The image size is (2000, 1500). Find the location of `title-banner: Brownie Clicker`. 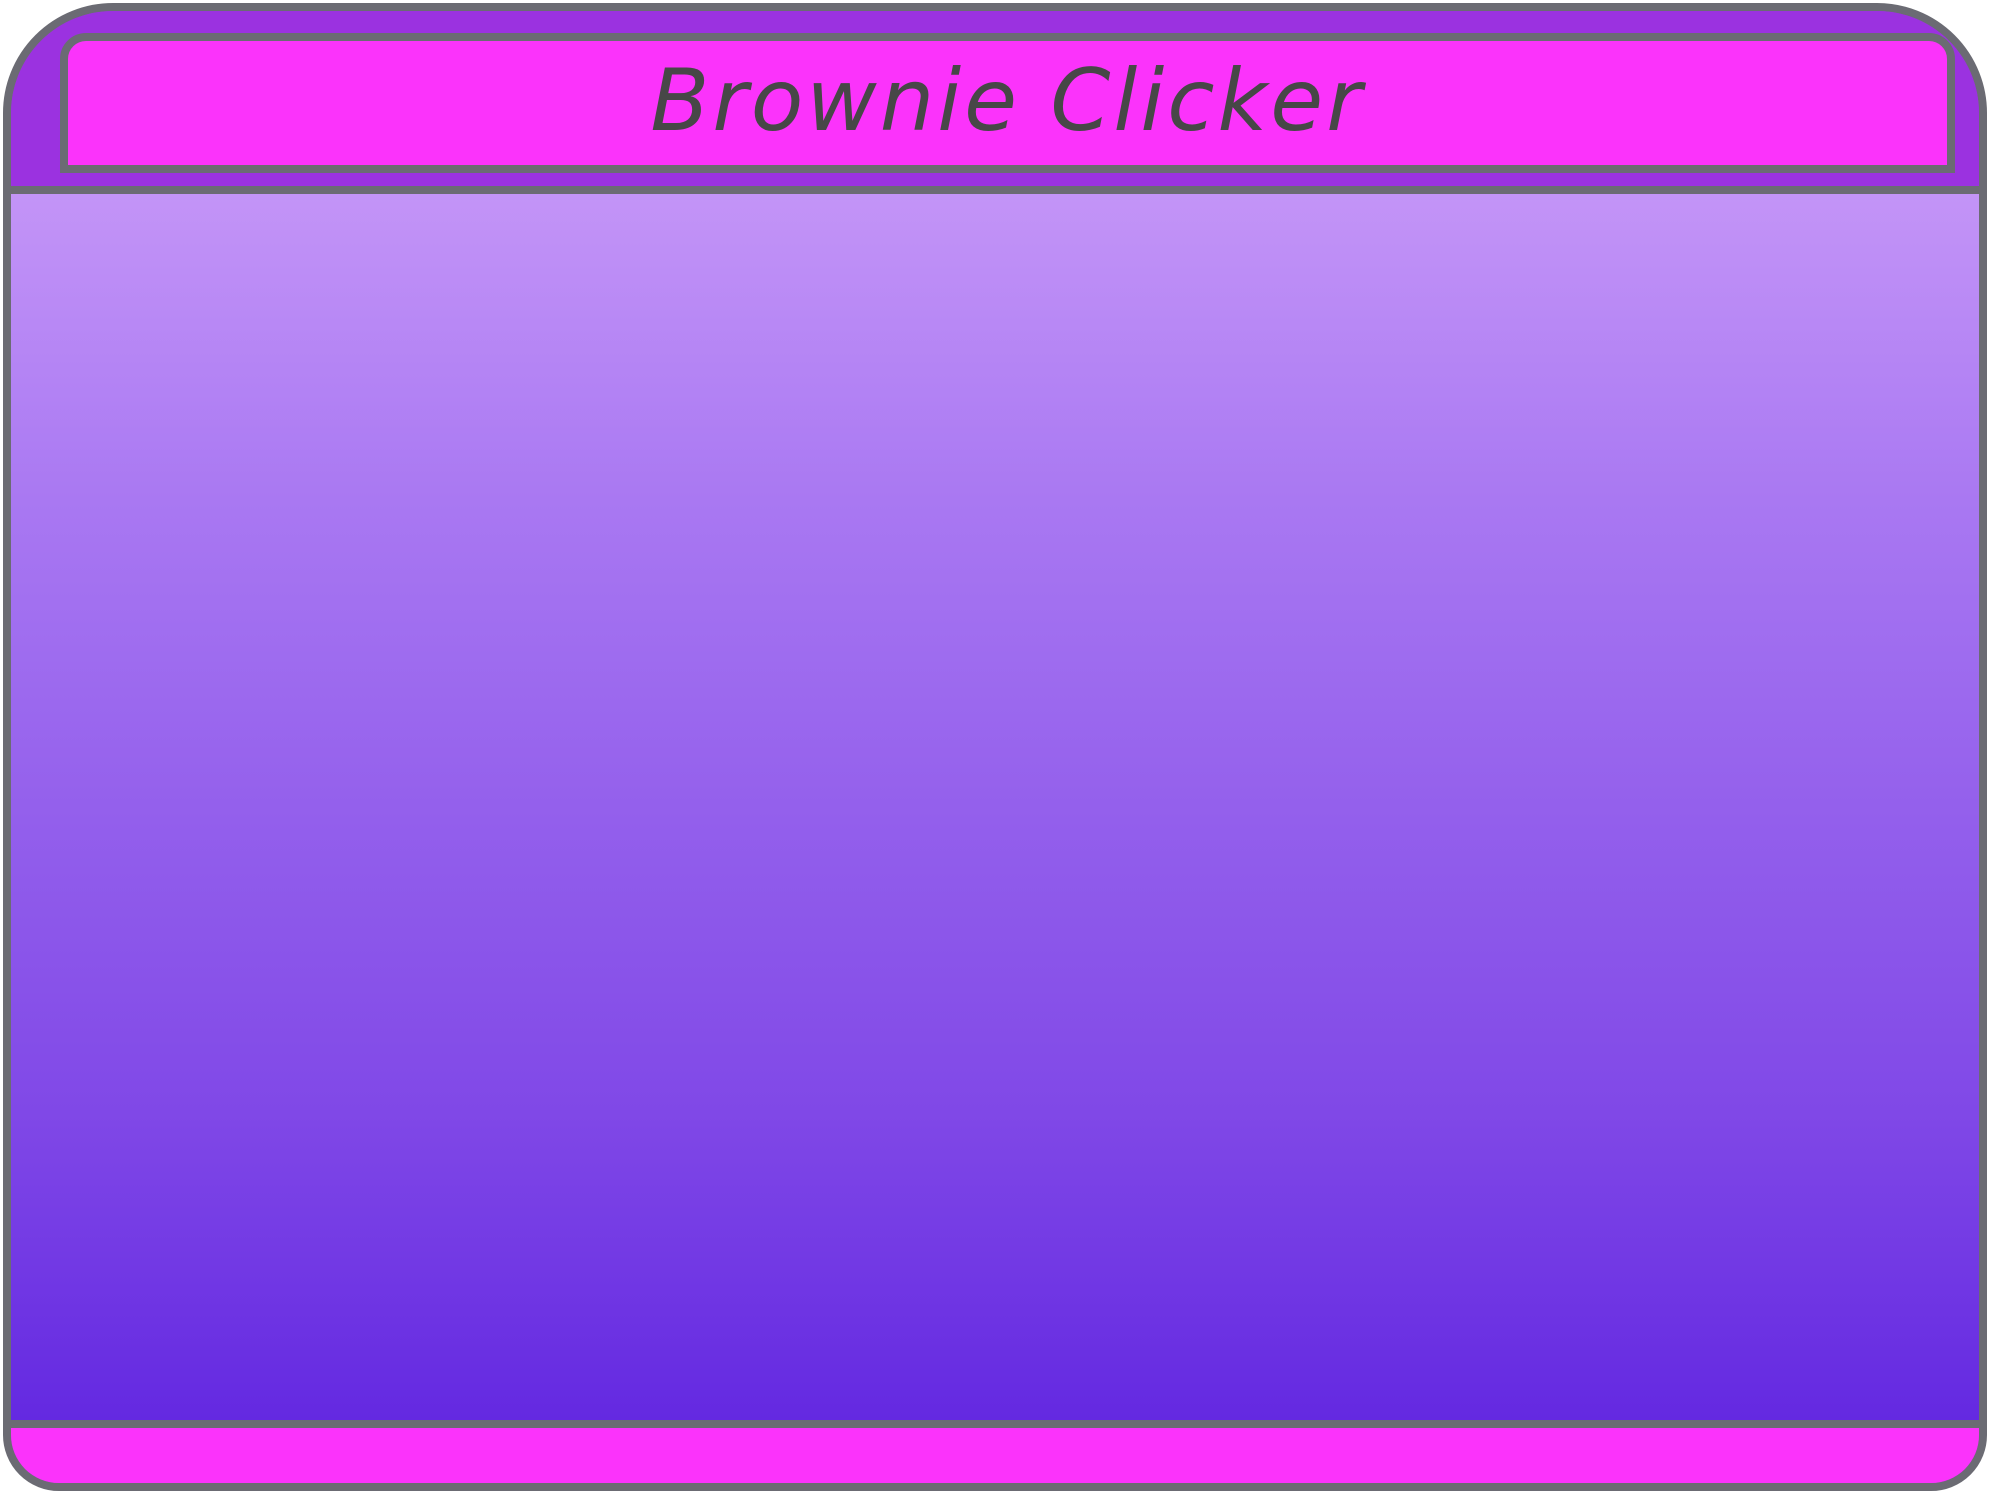

title-banner: Brownie Clicker is located at coordinates (1007, 103).